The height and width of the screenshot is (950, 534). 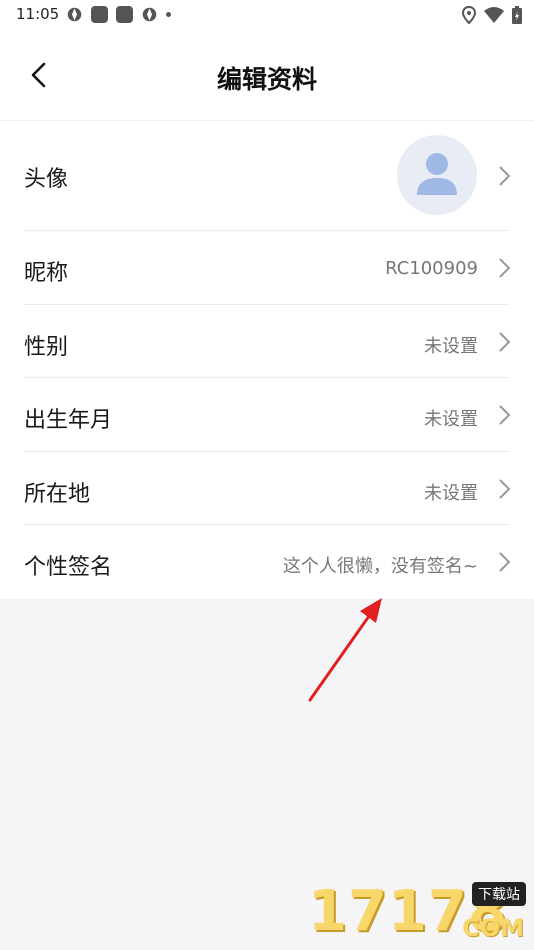 What do you see at coordinates (57, 494) in the screenshot?
I see `row-label: 所在地` at bounding box center [57, 494].